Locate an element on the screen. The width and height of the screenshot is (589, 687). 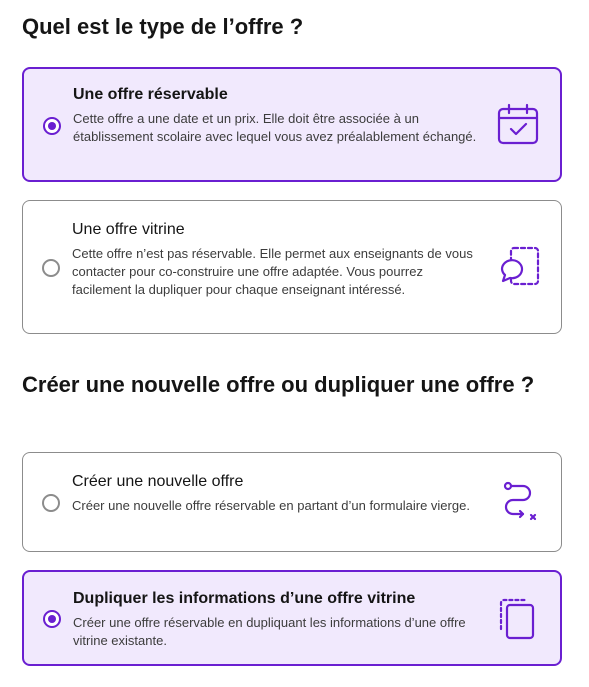
calendar-check-icon is located at coordinates (518, 124).